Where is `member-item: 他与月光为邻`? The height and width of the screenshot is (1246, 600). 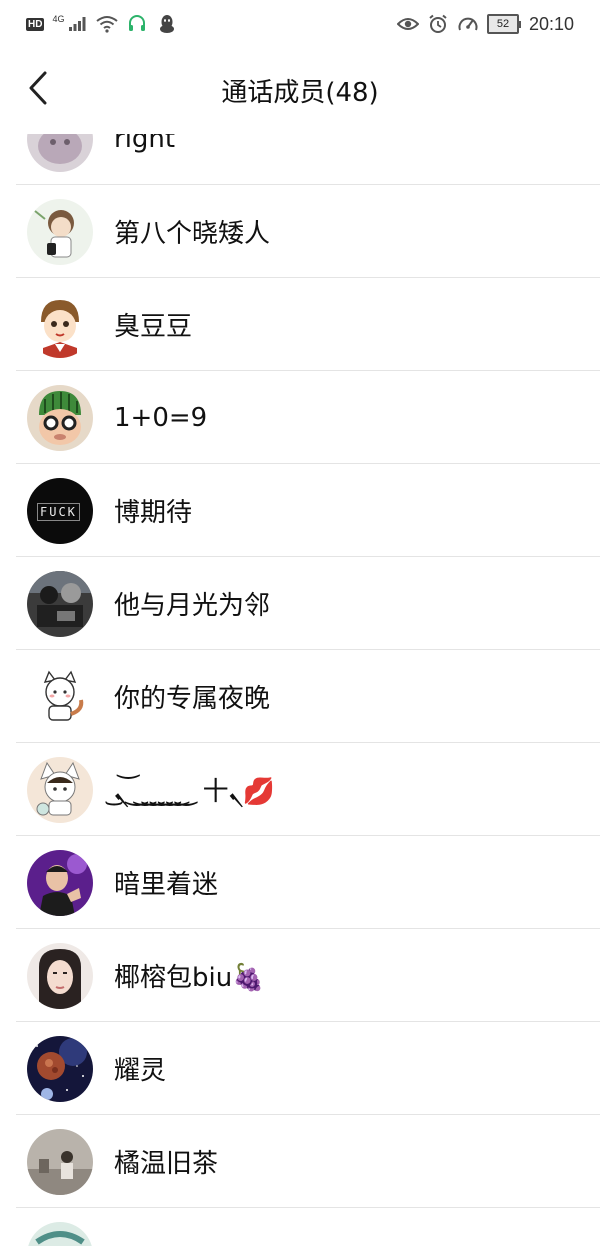 member-item: 他与月光为邻 is located at coordinates (300, 603).